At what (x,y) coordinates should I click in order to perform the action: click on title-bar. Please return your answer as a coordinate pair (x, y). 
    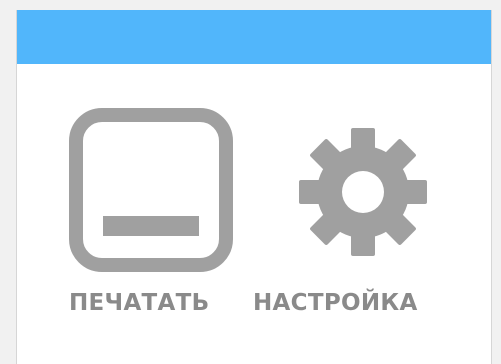
    Looking at the image, I should click on (254, 37).